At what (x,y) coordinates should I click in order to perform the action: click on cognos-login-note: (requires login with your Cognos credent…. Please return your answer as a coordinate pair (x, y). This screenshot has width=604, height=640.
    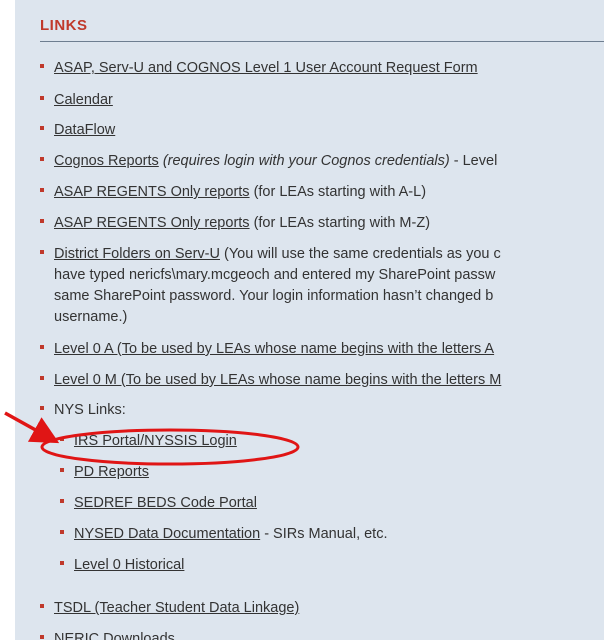
    Looking at the image, I should click on (306, 161).